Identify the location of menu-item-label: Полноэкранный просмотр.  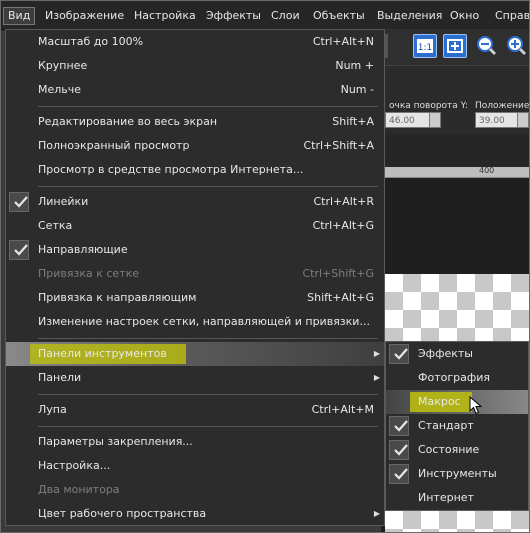
(114, 145).